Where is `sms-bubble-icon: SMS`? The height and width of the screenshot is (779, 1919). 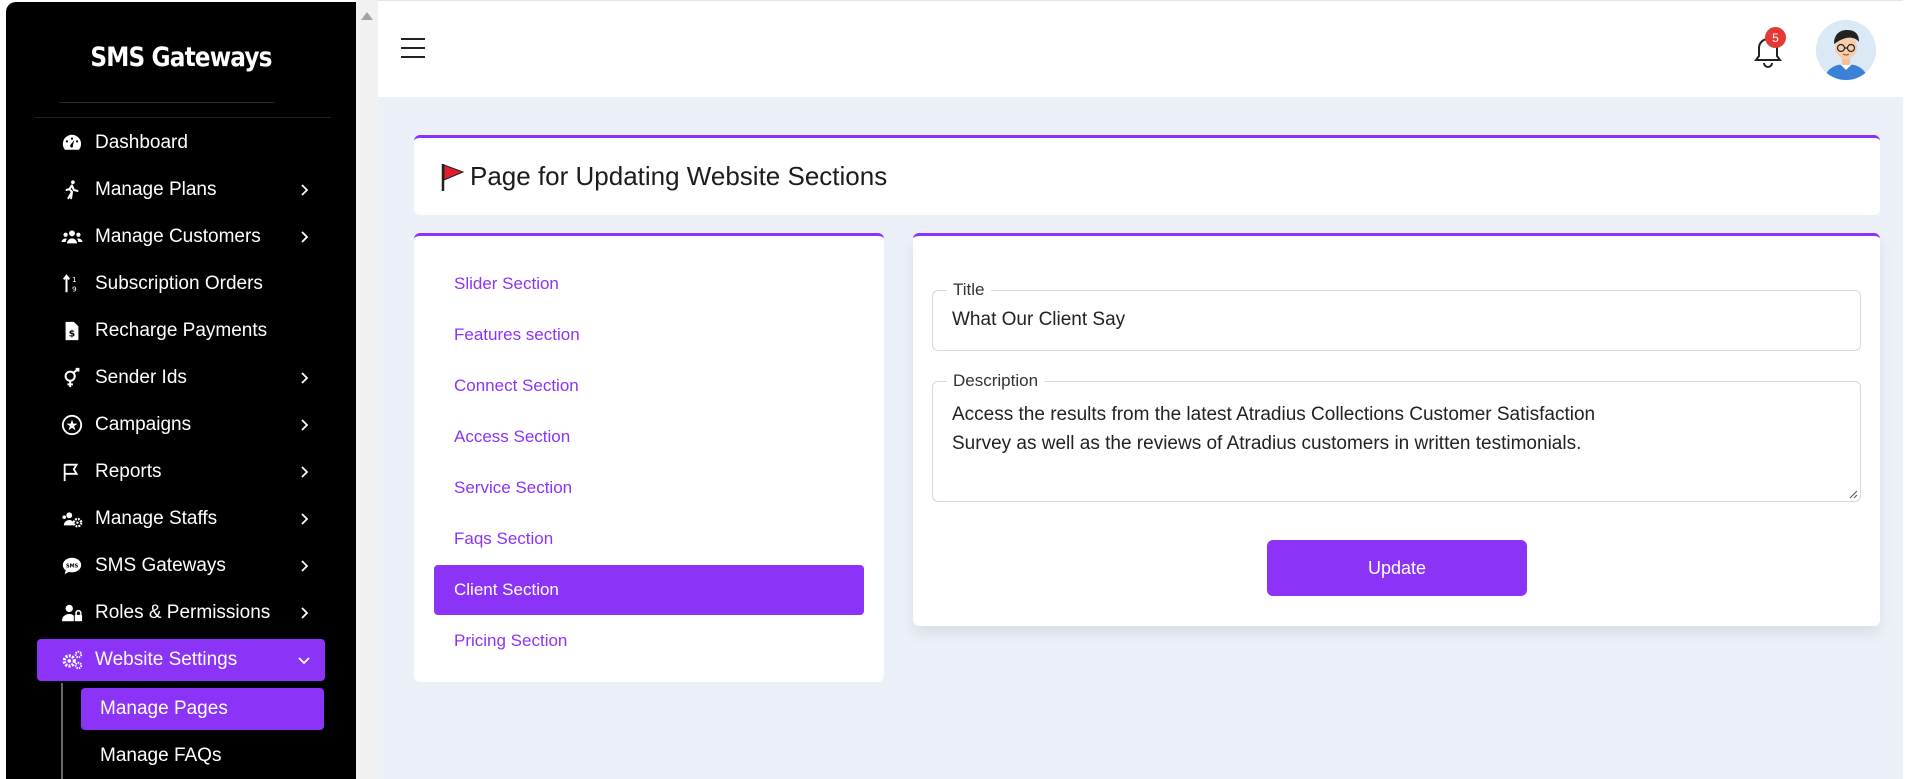
sms-bubble-icon: SMS is located at coordinates (76, 566).